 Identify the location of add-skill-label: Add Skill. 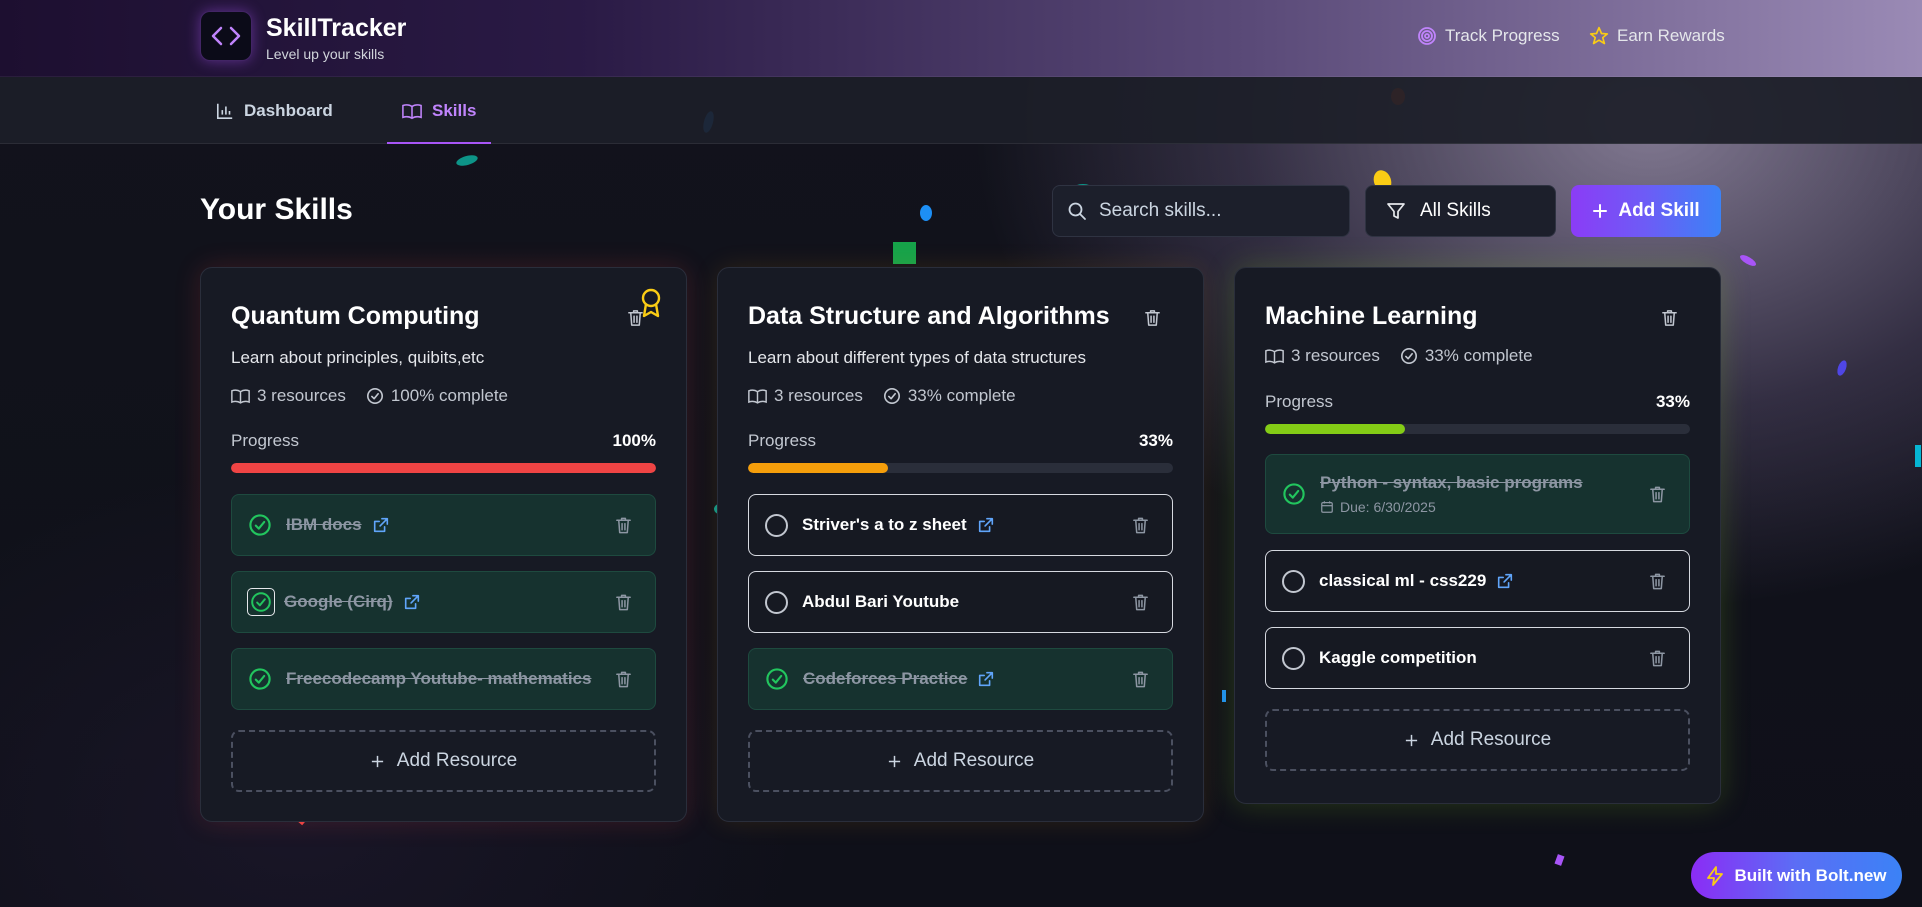
(1659, 210).